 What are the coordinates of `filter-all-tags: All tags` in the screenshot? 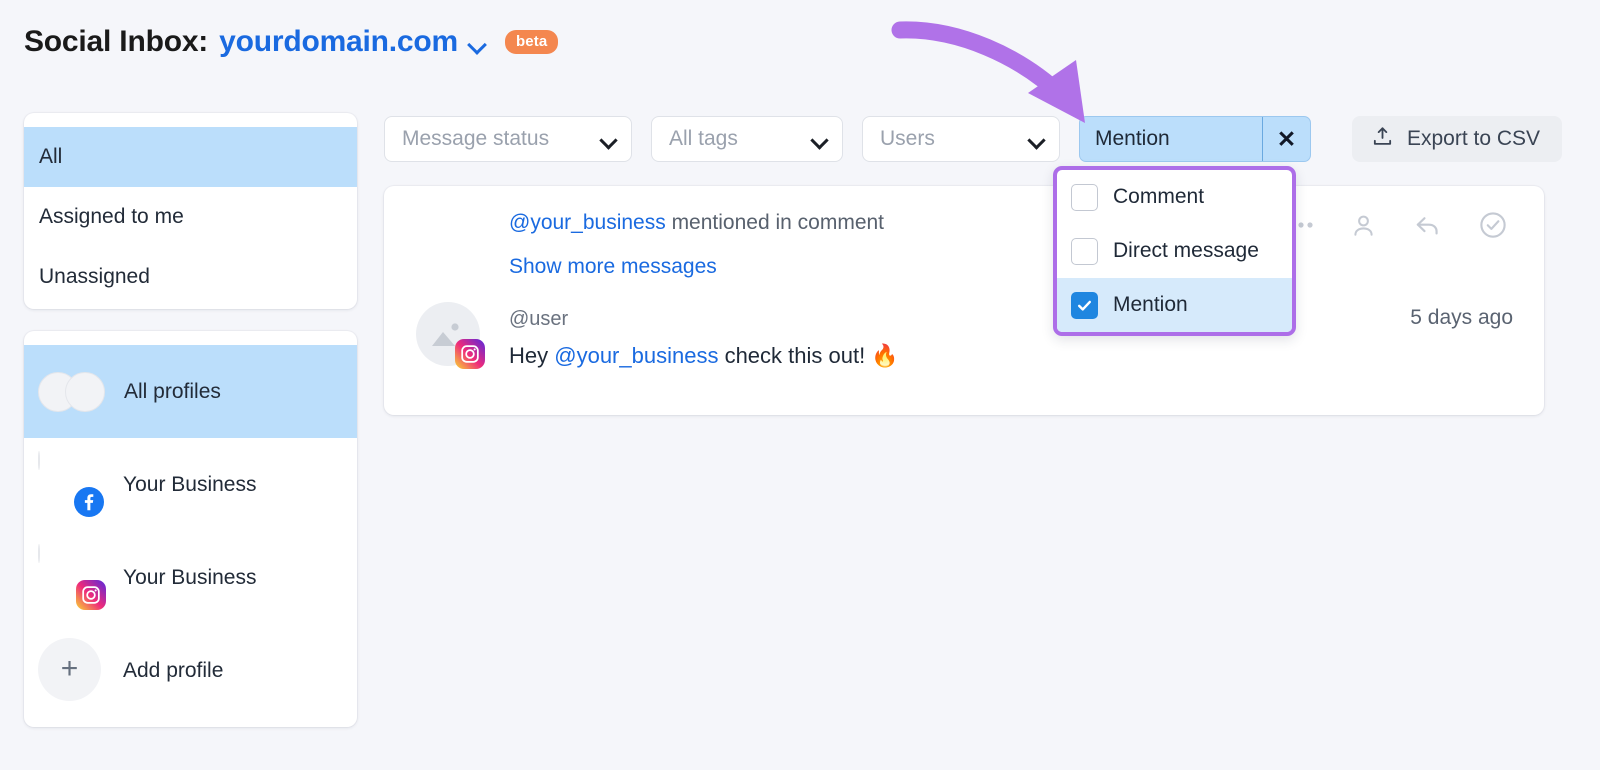 It's located at (747, 139).